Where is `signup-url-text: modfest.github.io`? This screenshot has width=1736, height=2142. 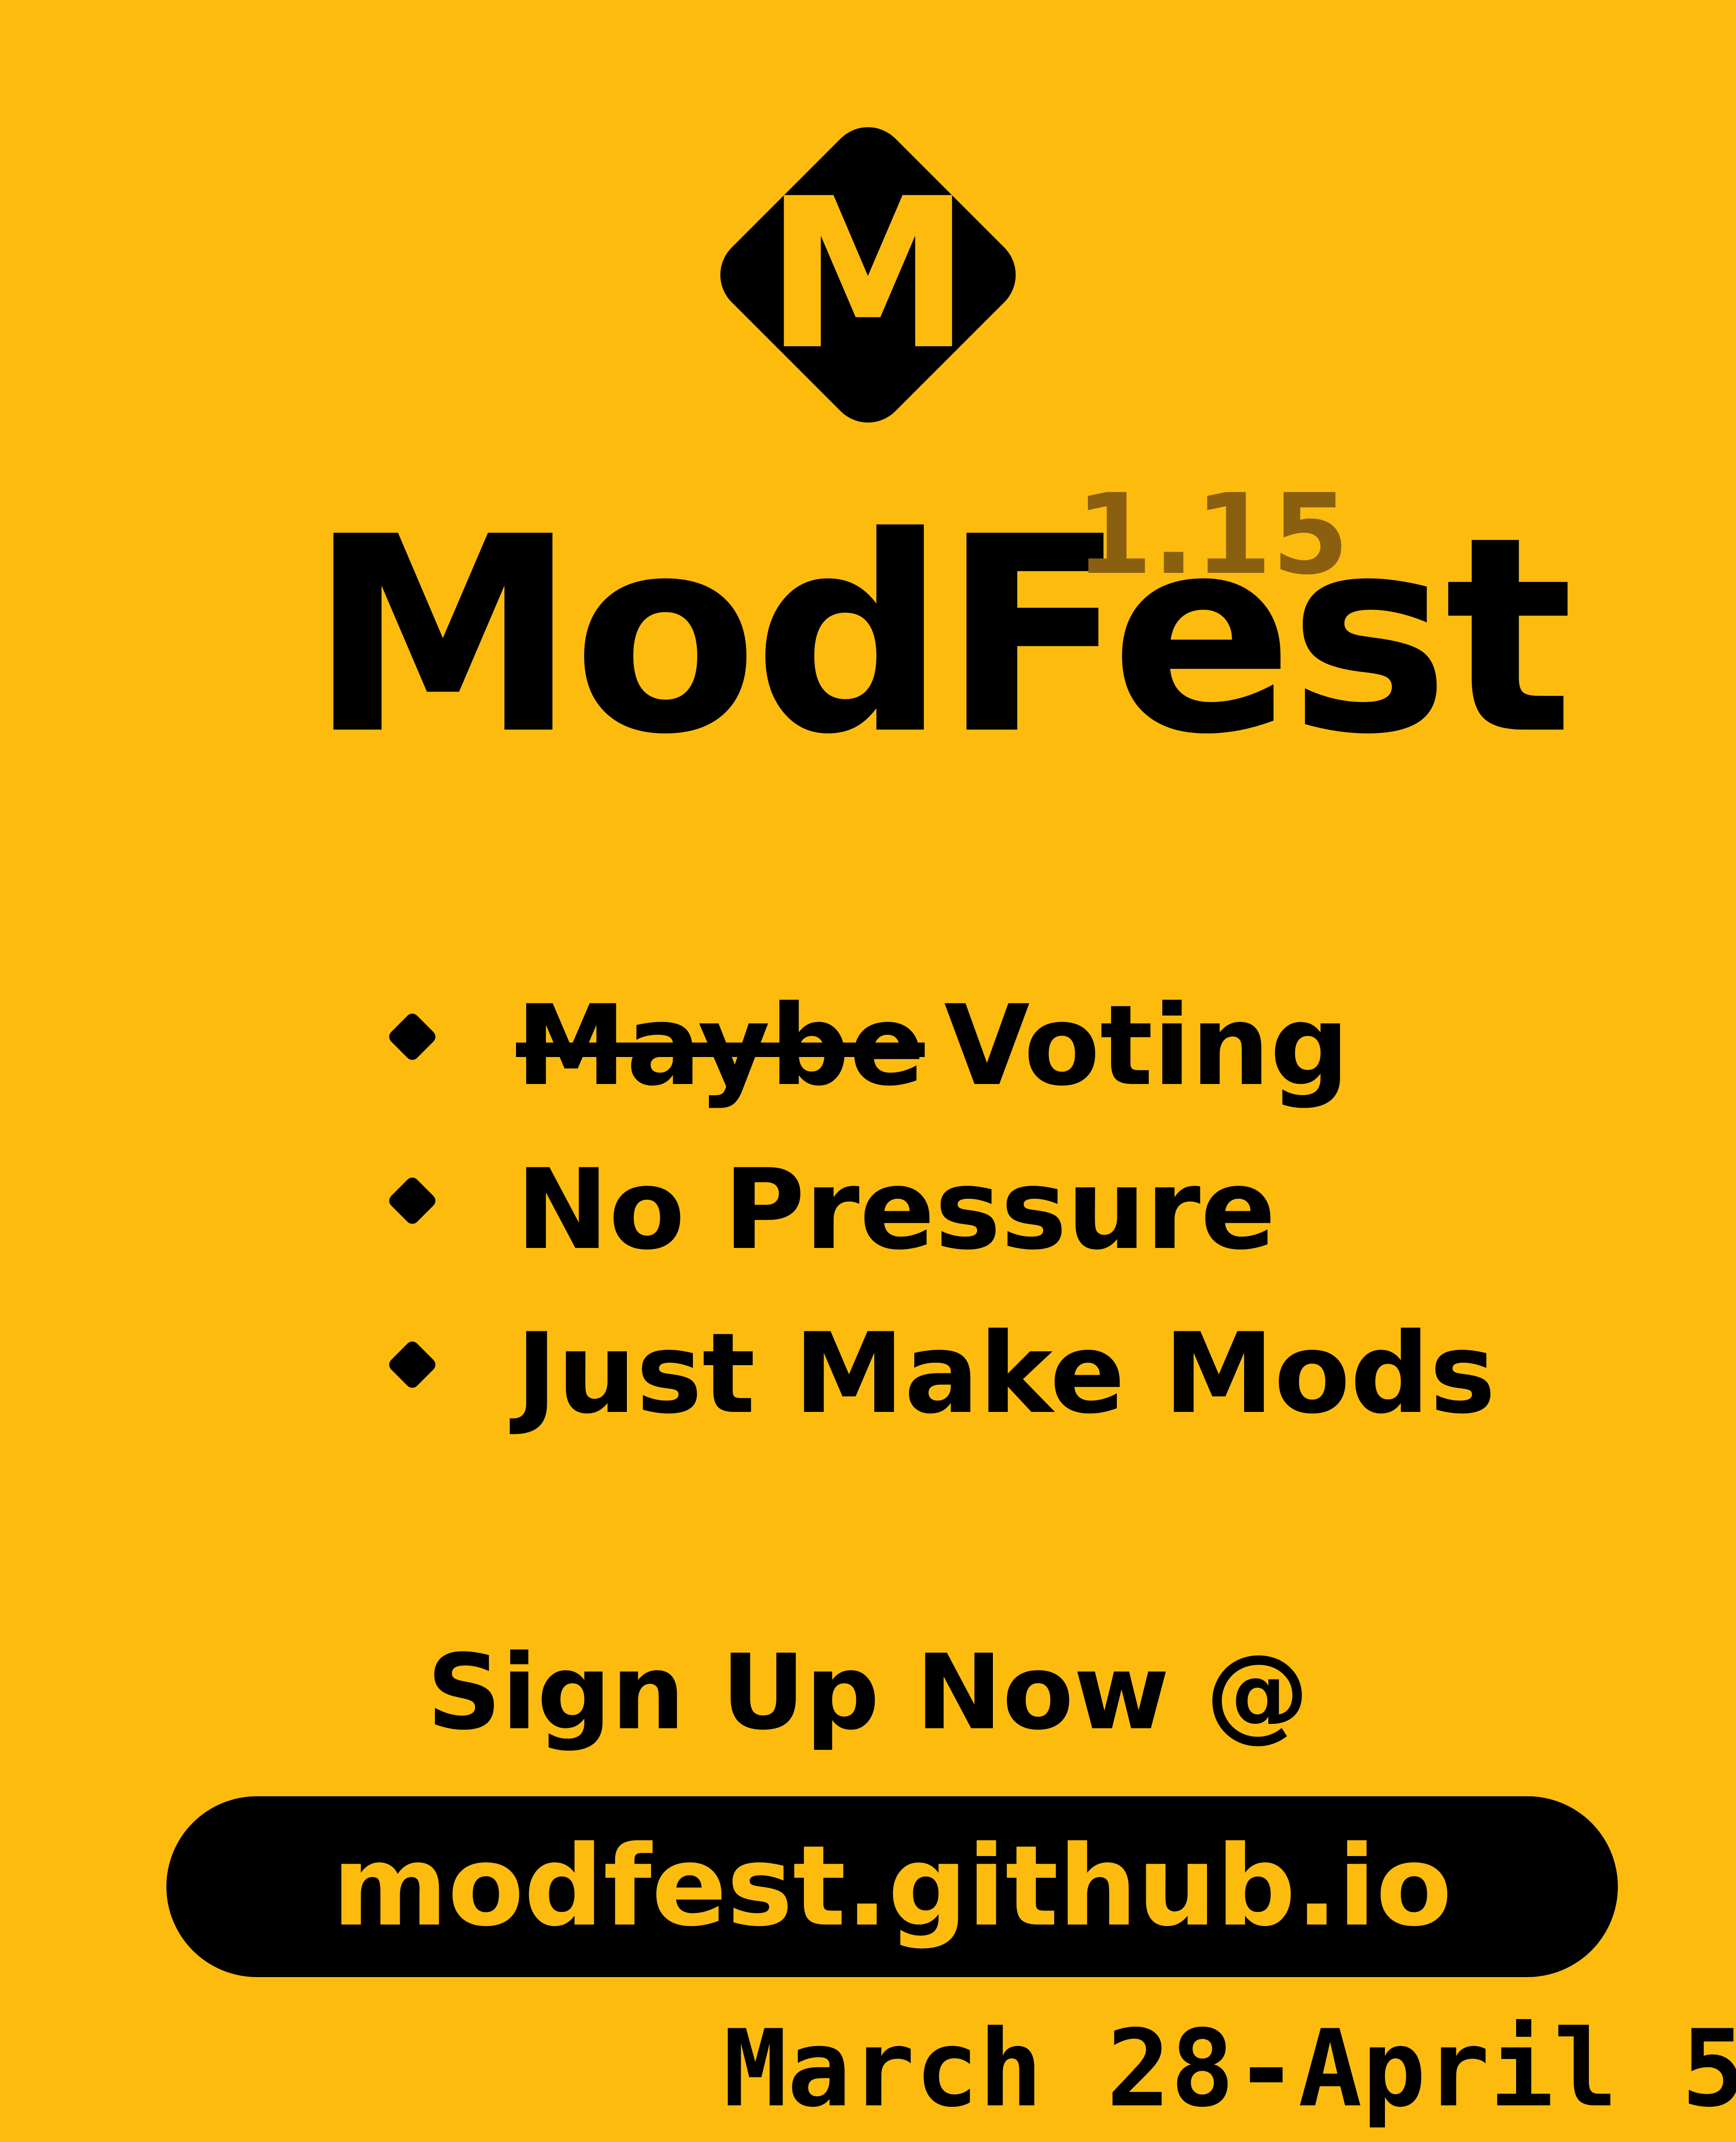
signup-url-text: modfest.github.io is located at coordinates (892, 1887).